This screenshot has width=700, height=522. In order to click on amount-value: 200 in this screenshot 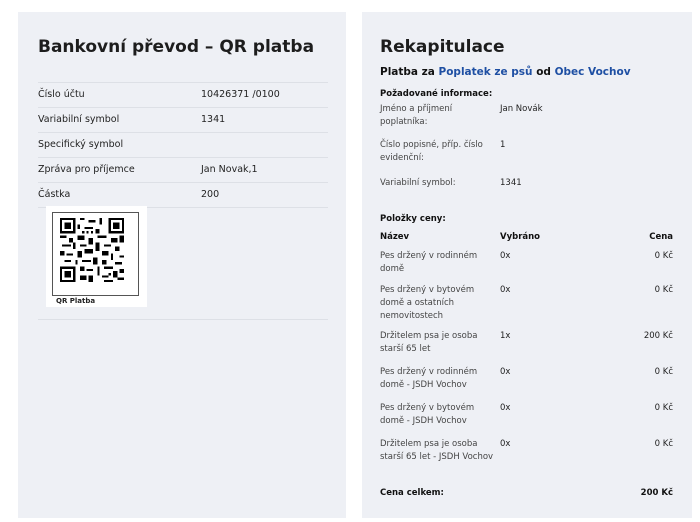, I will do `click(264, 195)`.